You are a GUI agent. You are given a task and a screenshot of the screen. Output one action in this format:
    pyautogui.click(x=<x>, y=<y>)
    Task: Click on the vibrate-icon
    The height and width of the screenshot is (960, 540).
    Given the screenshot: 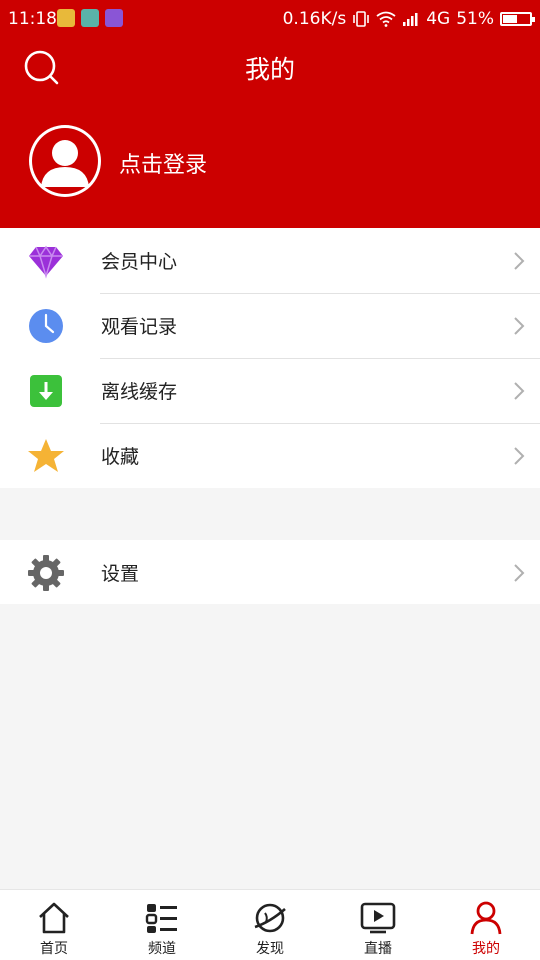 What is the action you would take?
    pyautogui.click(x=361, y=19)
    